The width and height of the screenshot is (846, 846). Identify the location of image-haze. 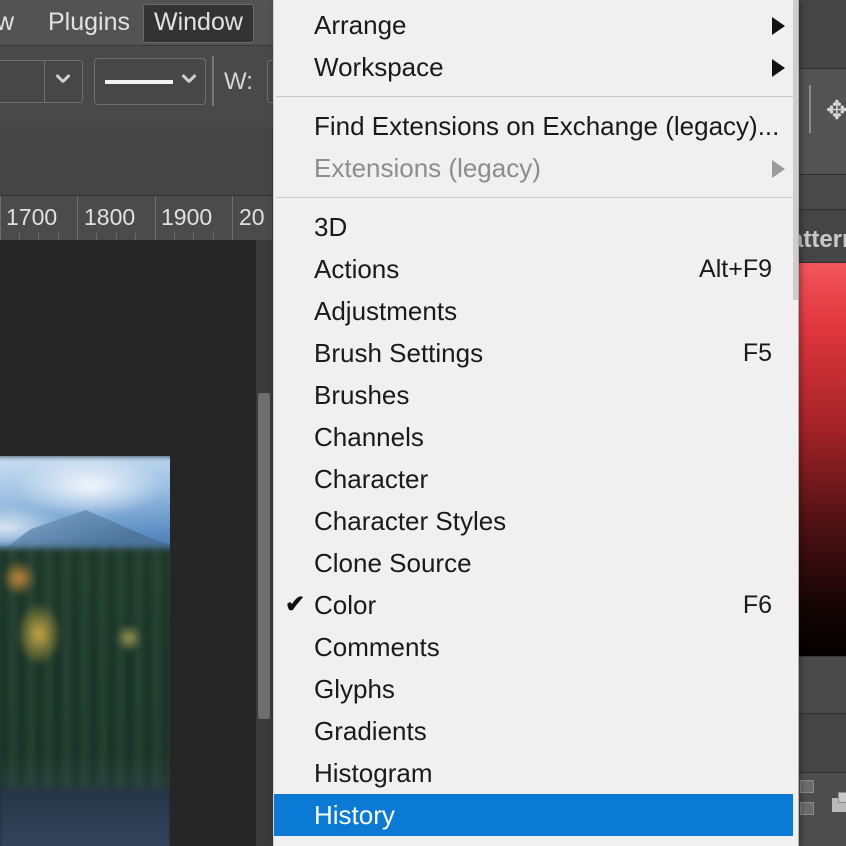
(85, 797).